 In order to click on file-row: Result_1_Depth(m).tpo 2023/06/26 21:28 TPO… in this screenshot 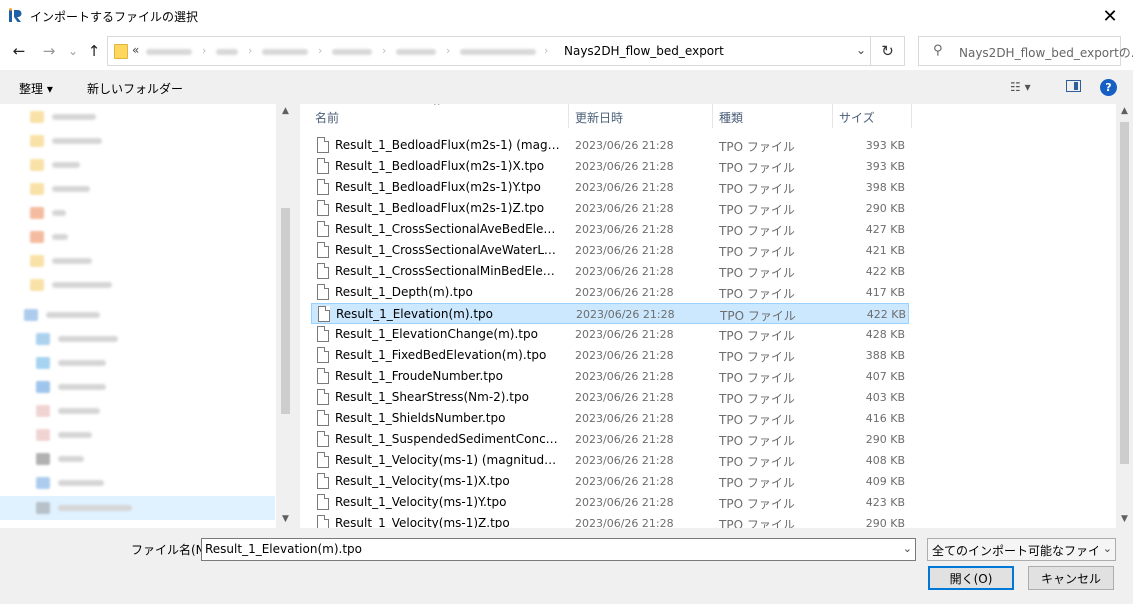, I will do `click(610, 292)`.